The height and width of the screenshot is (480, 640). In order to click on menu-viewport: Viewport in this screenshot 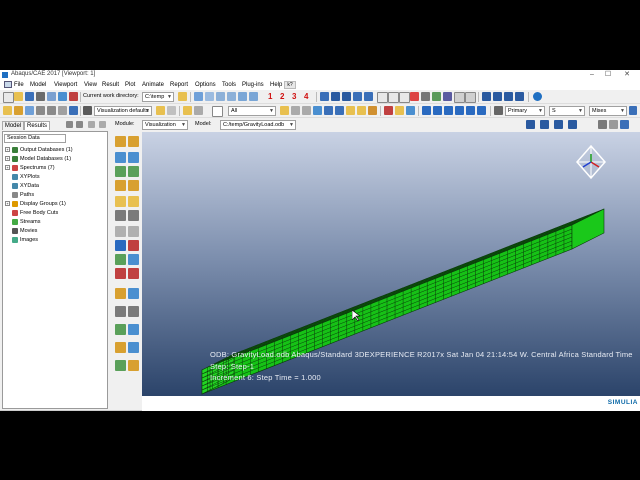, I will do `click(65, 85)`.